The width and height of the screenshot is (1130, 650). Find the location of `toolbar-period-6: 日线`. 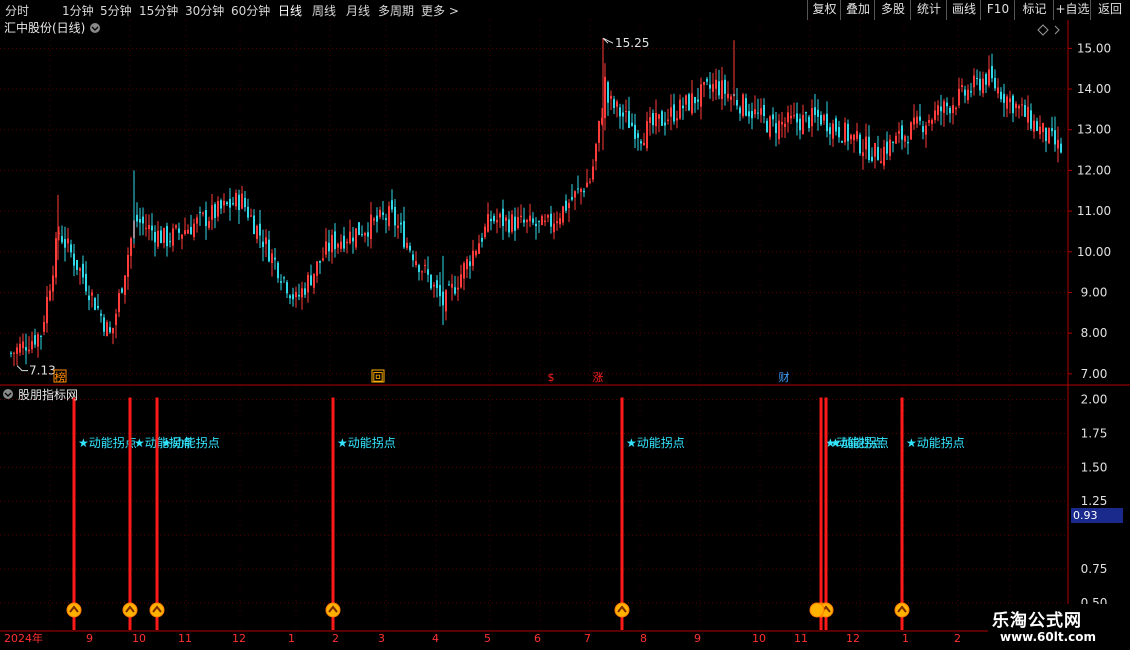

toolbar-period-6: 日线 is located at coordinates (290, 10).